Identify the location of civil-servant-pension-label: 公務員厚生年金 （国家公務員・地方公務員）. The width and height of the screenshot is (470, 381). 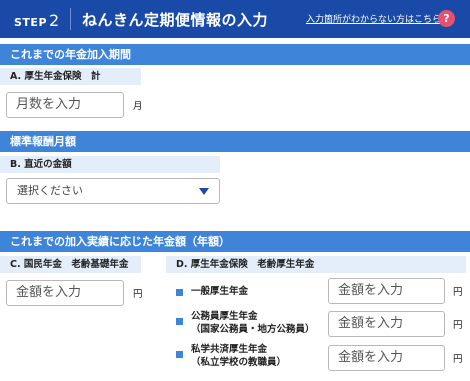
(253, 323).